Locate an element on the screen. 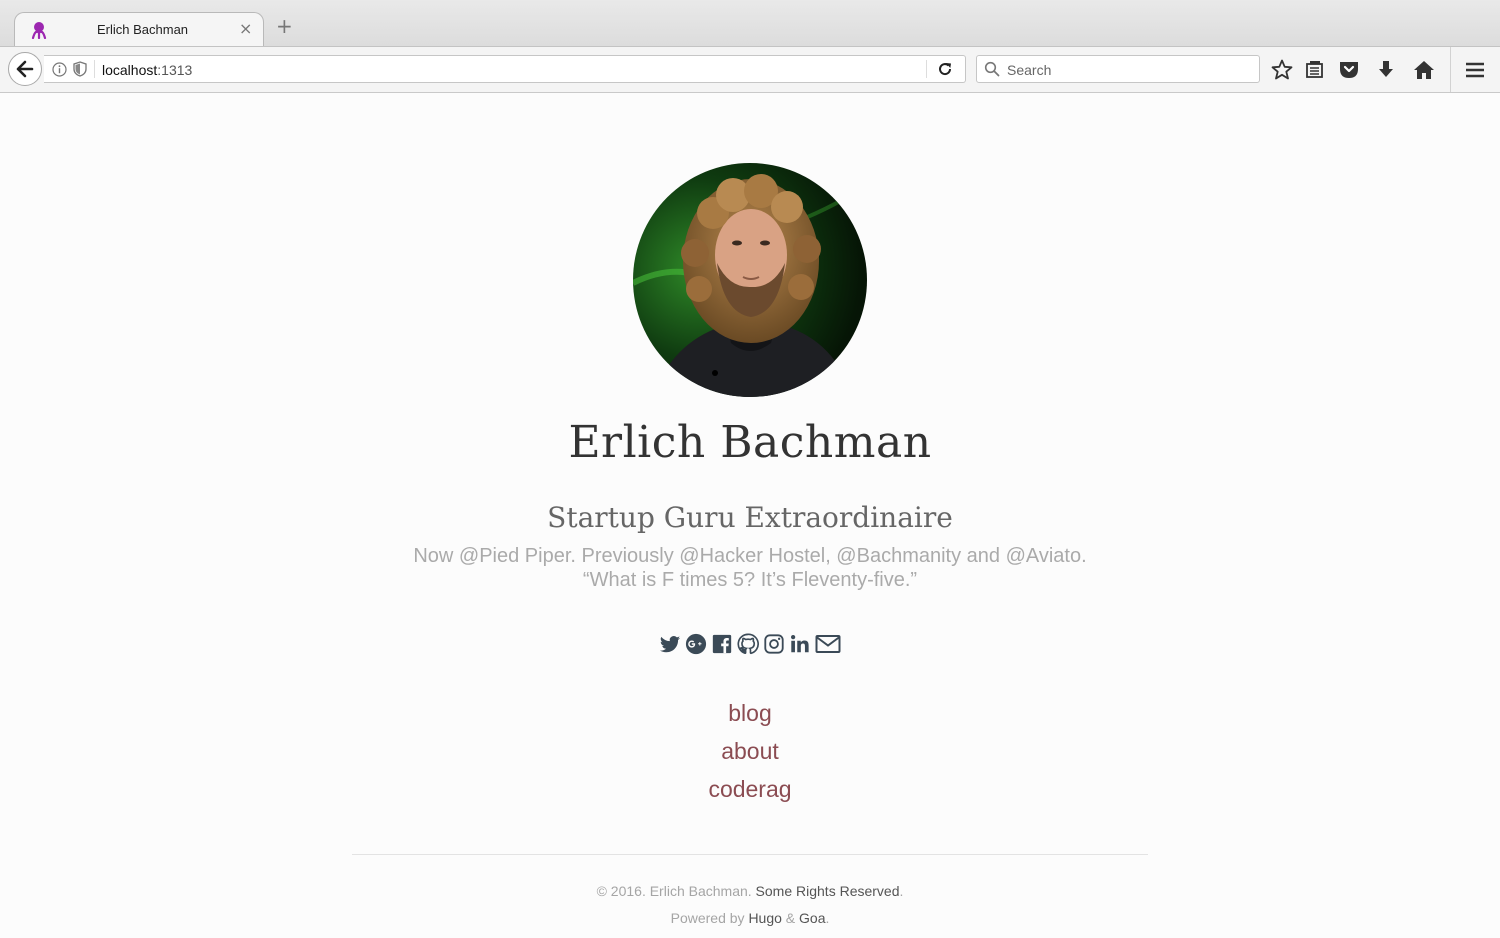 The image size is (1500, 938). reading-list-icon is located at coordinates (1315, 70).